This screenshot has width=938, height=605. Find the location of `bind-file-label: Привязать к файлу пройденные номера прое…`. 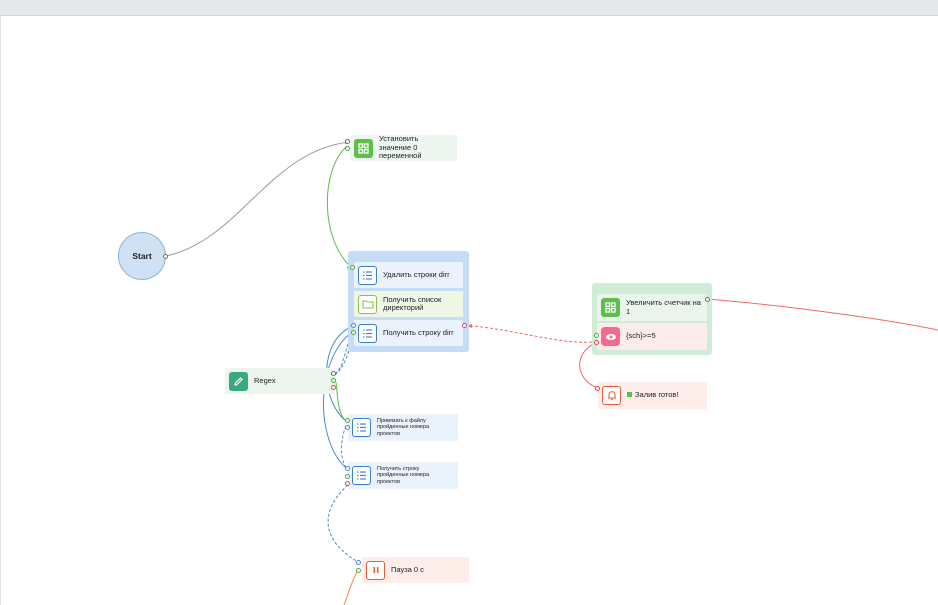

bind-file-label: Привязать к файлу пройденные номера прое… is located at coordinates (403, 427).